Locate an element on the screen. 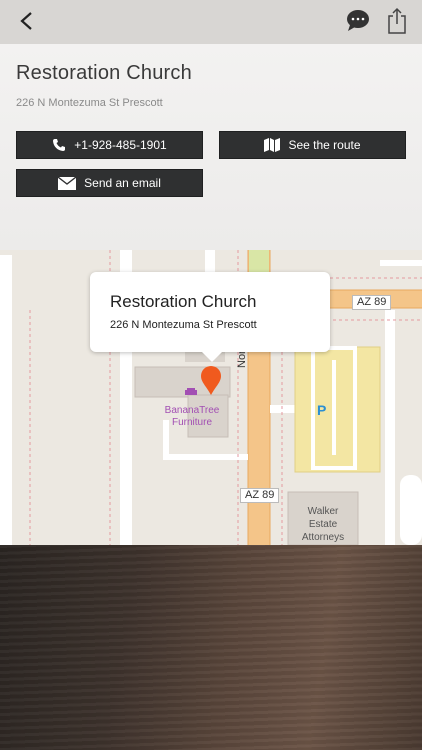 The width and height of the screenshot is (422, 750). parking-label: P is located at coordinates (322, 410).